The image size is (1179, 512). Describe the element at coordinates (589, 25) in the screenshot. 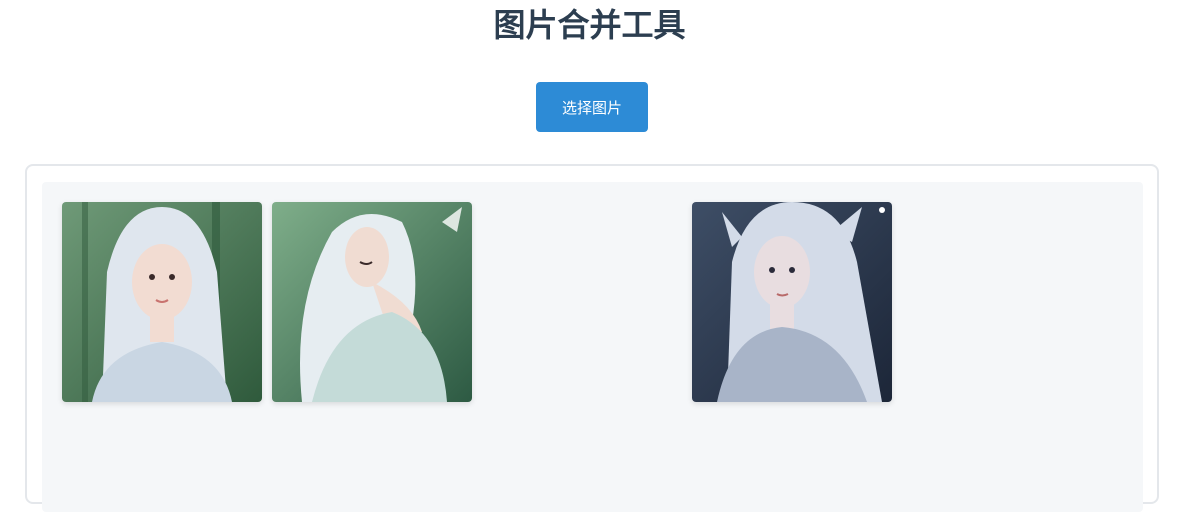

I see `page-title: 图片合并工具` at that location.